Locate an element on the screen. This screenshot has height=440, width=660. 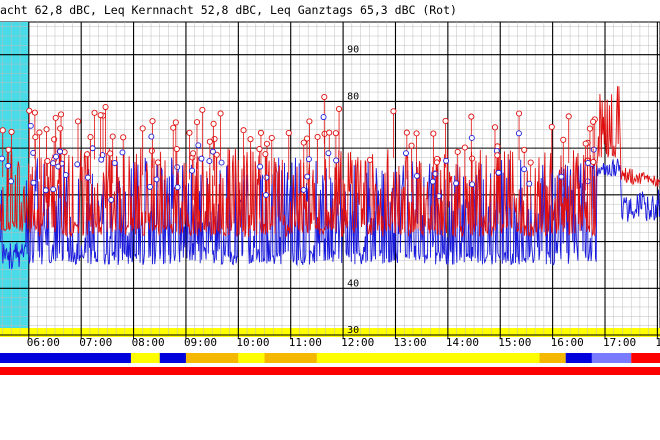
x-tick-label: 12:00 is located at coordinates (357, 342).